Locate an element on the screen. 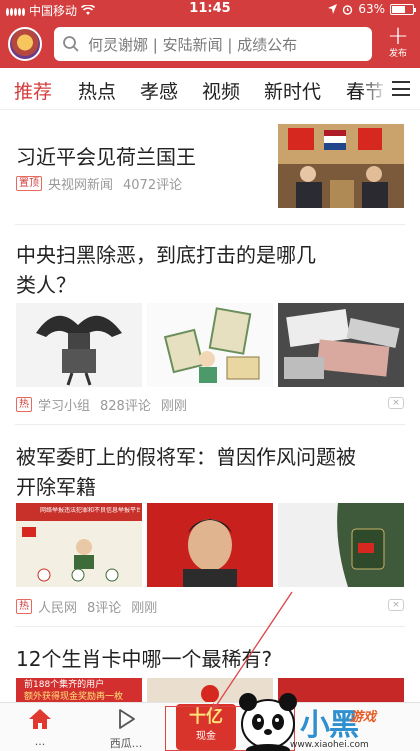  article-meta: 热 人民网 8评论 刚刚 is located at coordinates (91, 606).